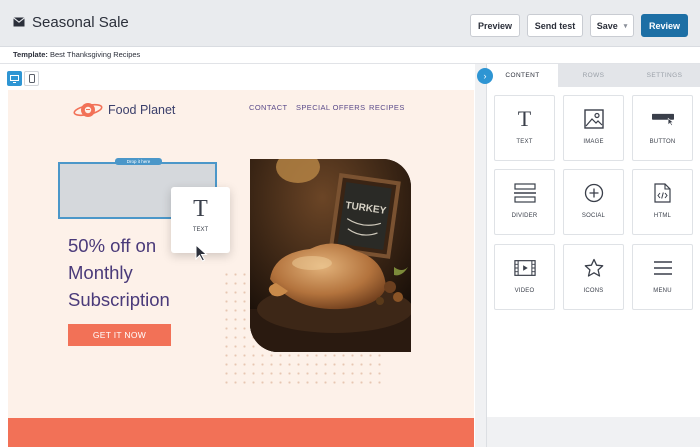 The height and width of the screenshot is (447, 700). I want to click on block-social: SOCIAL, so click(593, 202).